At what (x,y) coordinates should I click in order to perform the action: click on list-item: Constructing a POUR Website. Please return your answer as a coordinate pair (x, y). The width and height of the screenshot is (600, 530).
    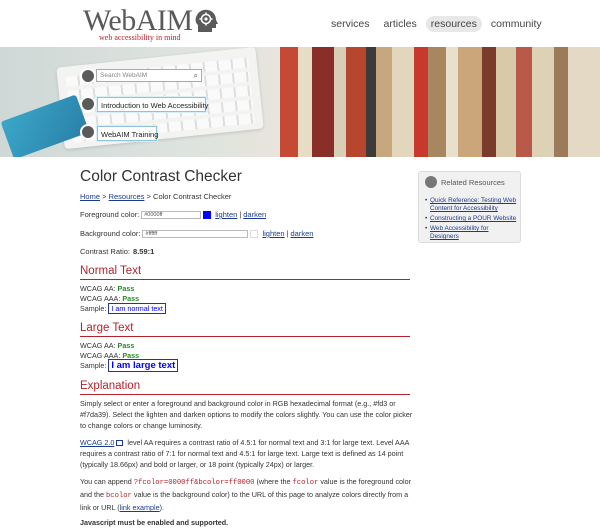
    Looking at the image, I should click on (471, 219).